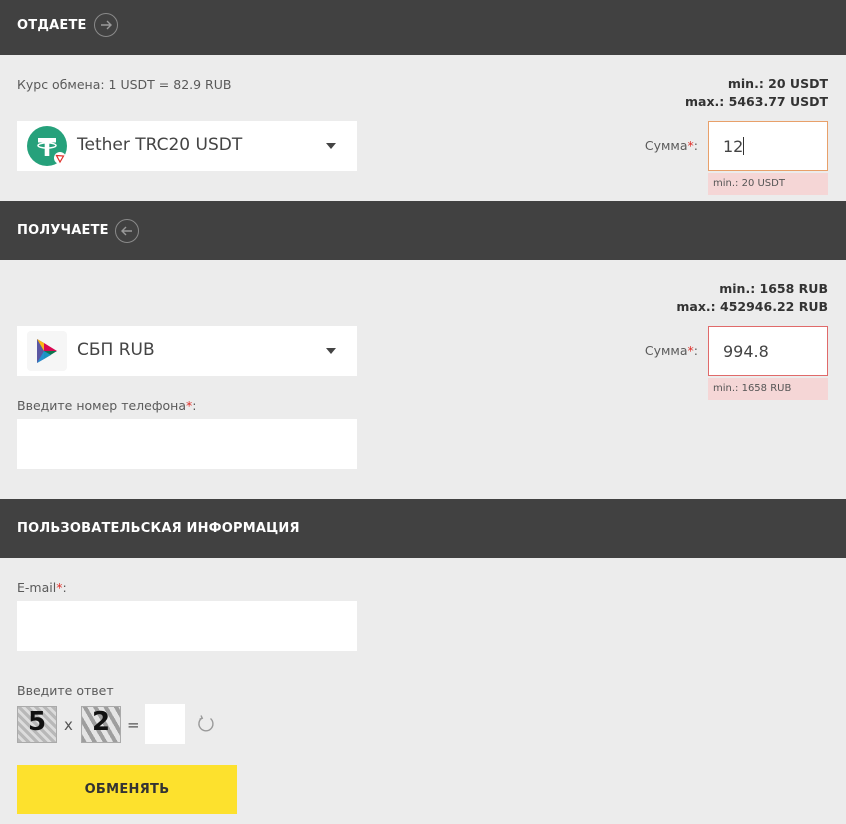 The height and width of the screenshot is (824, 846). I want to click on give-sum-label: Сумма*:, so click(671, 145).